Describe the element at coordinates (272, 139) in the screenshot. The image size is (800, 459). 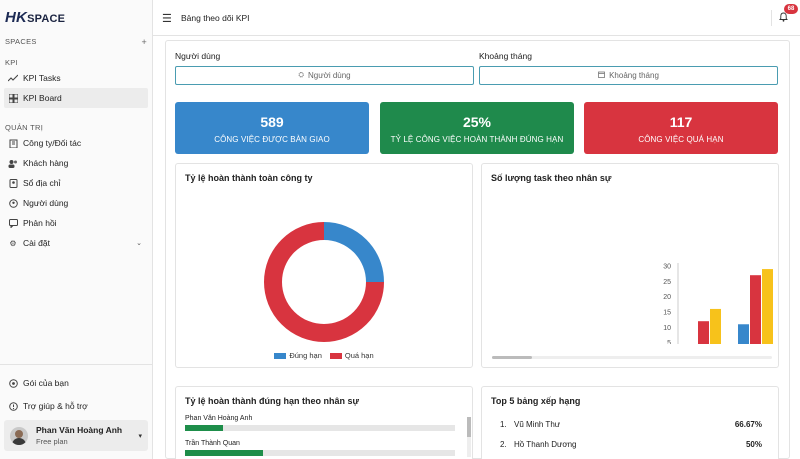
I see `stat-label: CÔNG VIỆC ĐƯỢC BÀN GIAO` at that location.